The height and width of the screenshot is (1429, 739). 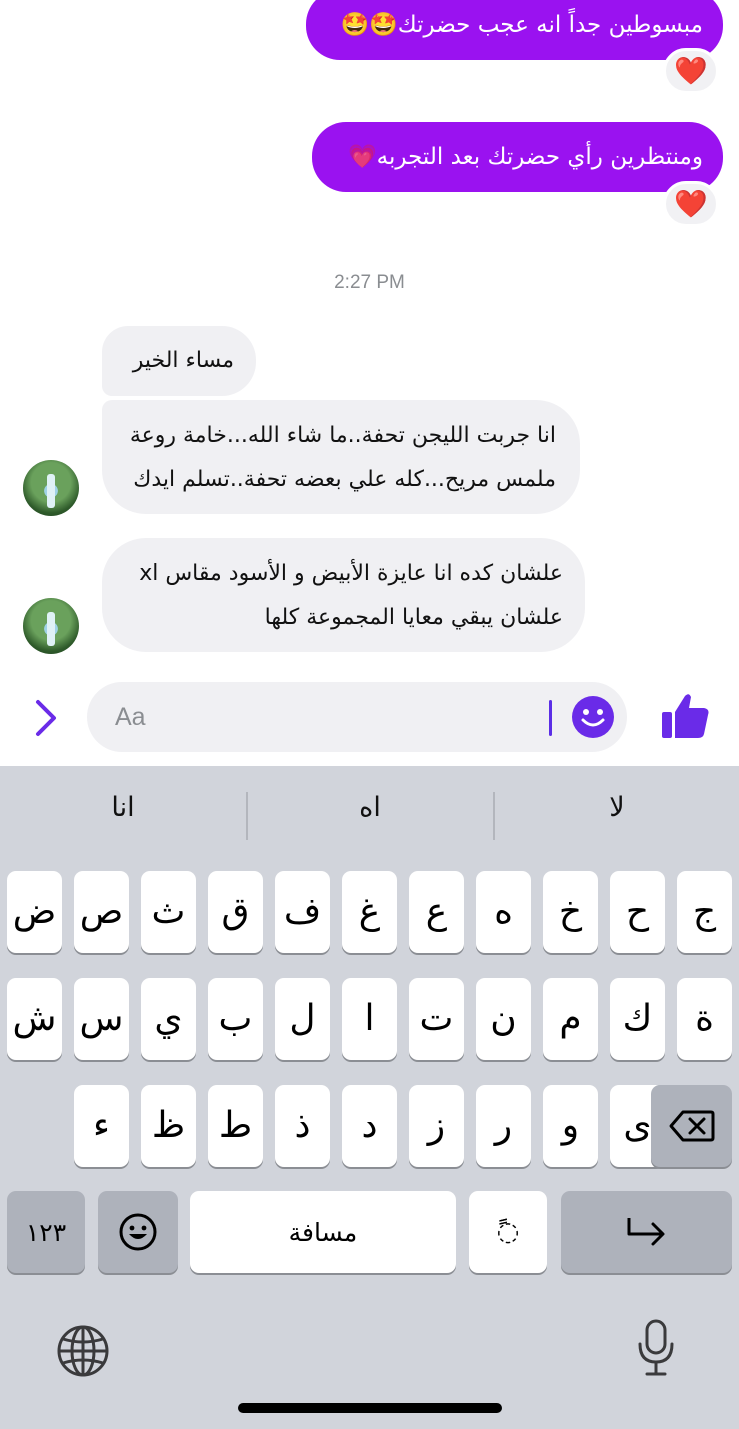 I want to click on message-line: علشان يبقي معايا المجموعة كلها, so click(x=413, y=617).